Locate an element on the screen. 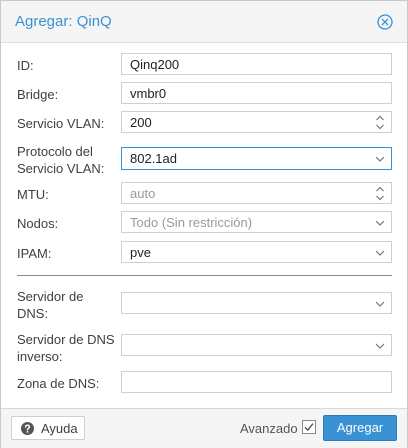  service-vlan-protocol-label-1: Protocolo del is located at coordinates (55, 151).